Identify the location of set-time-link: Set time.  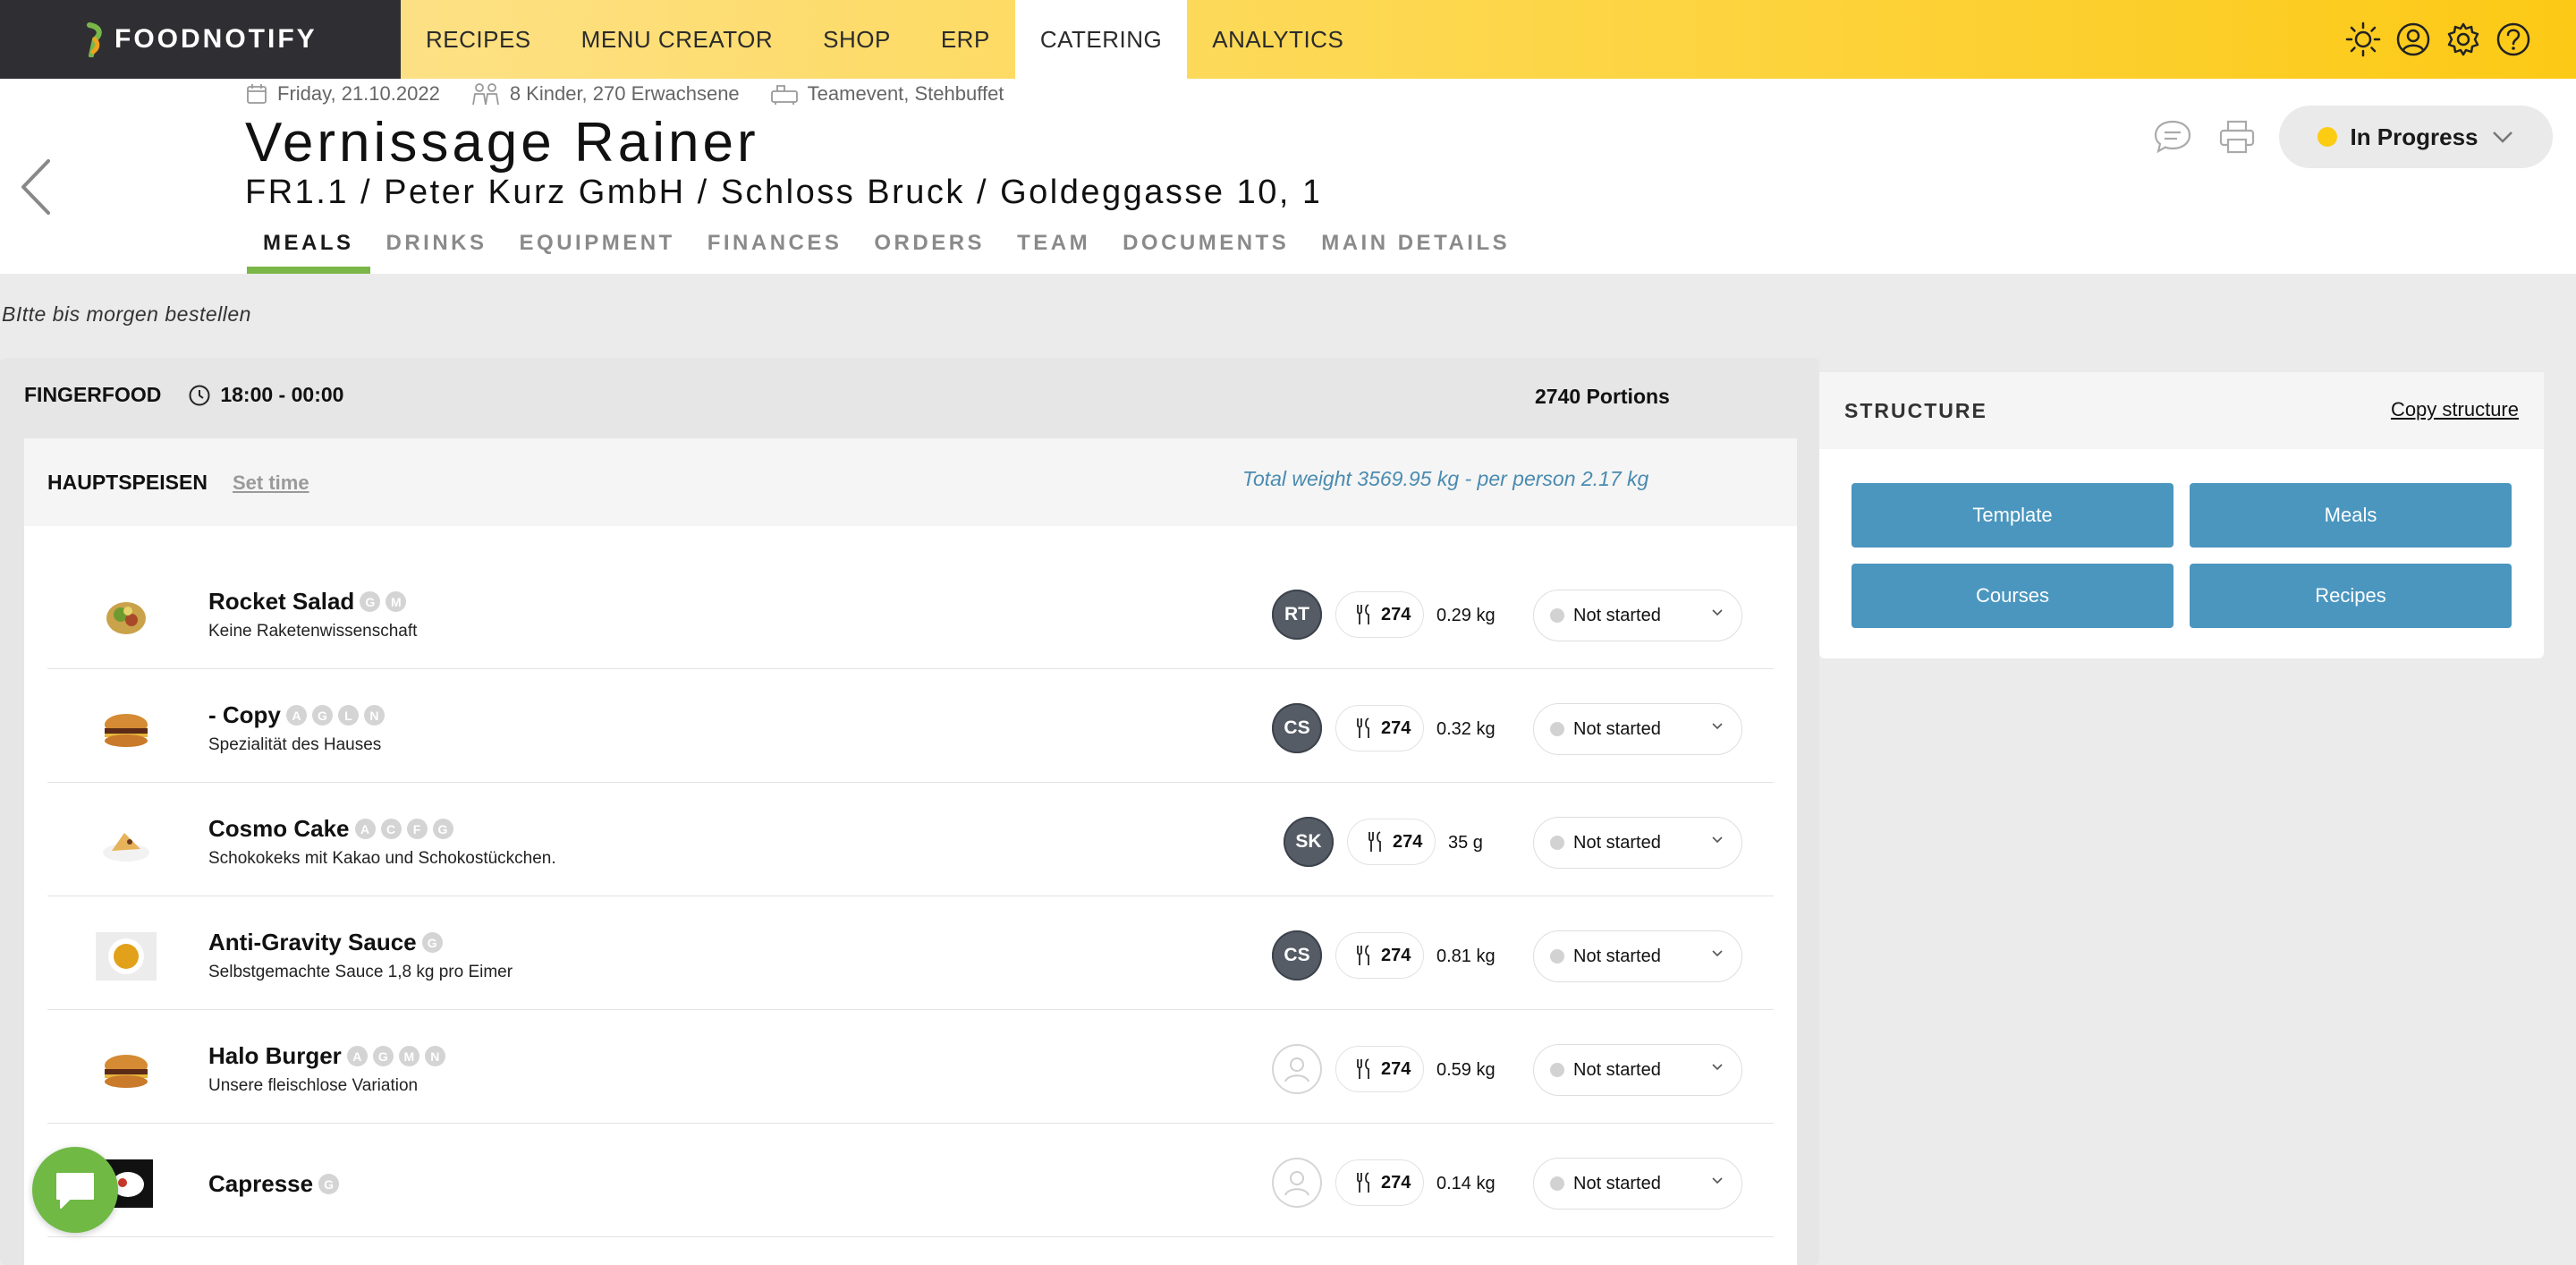
(271, 483).